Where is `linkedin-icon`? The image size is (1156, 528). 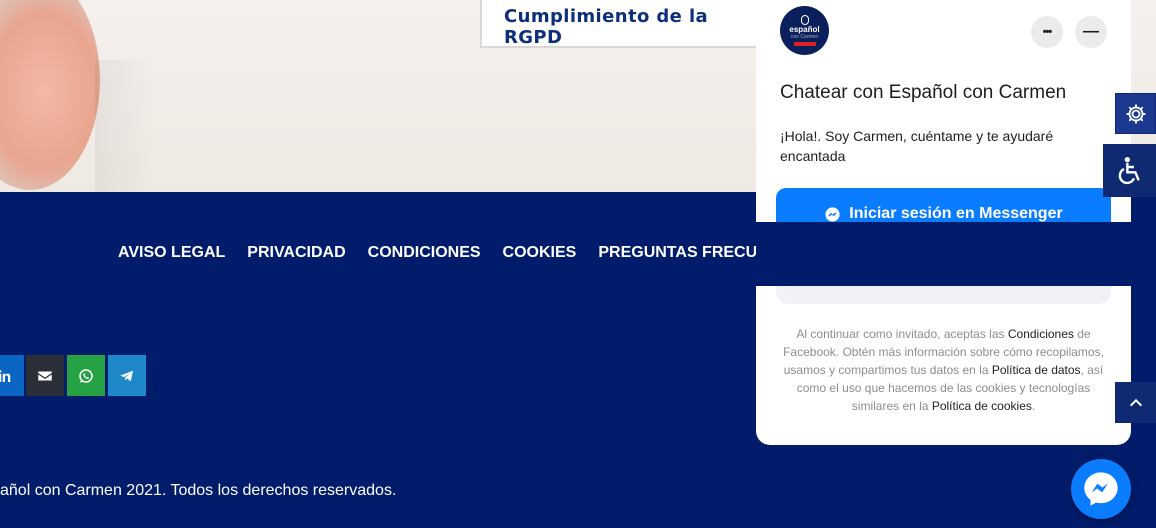 linkedin-icon is located at coordinates (5, 375).